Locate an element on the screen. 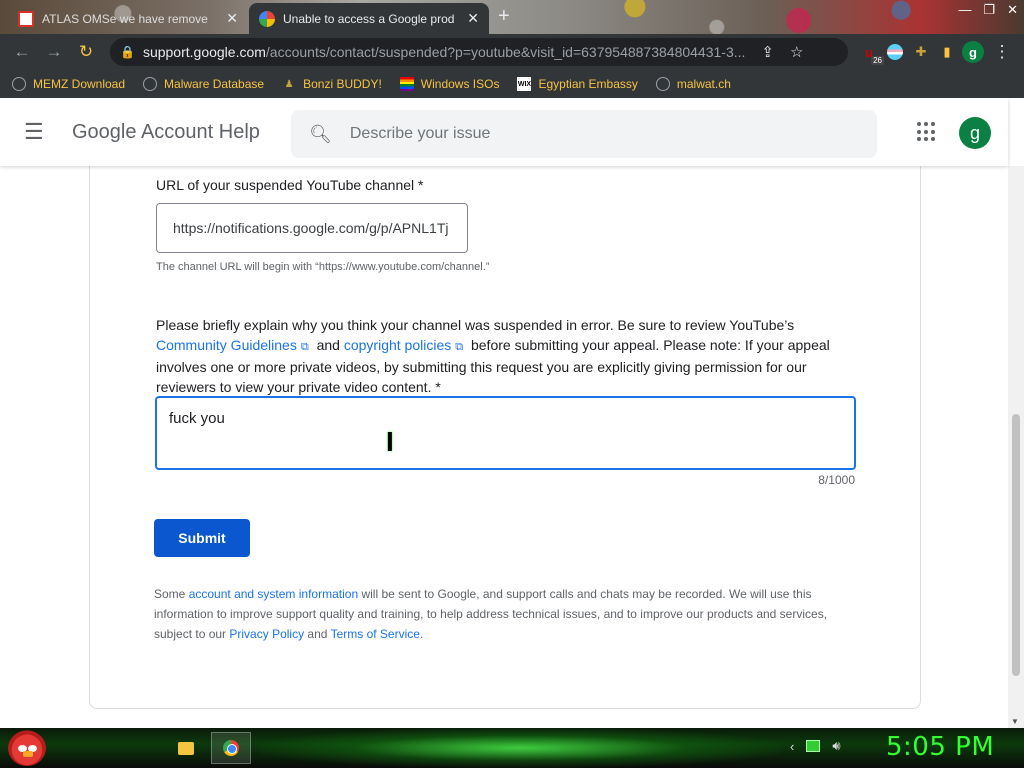 The image size is (1024, 768). taskbar: ‹ 🔊︎ 5:05 PM is located at coordinates (512, 748).